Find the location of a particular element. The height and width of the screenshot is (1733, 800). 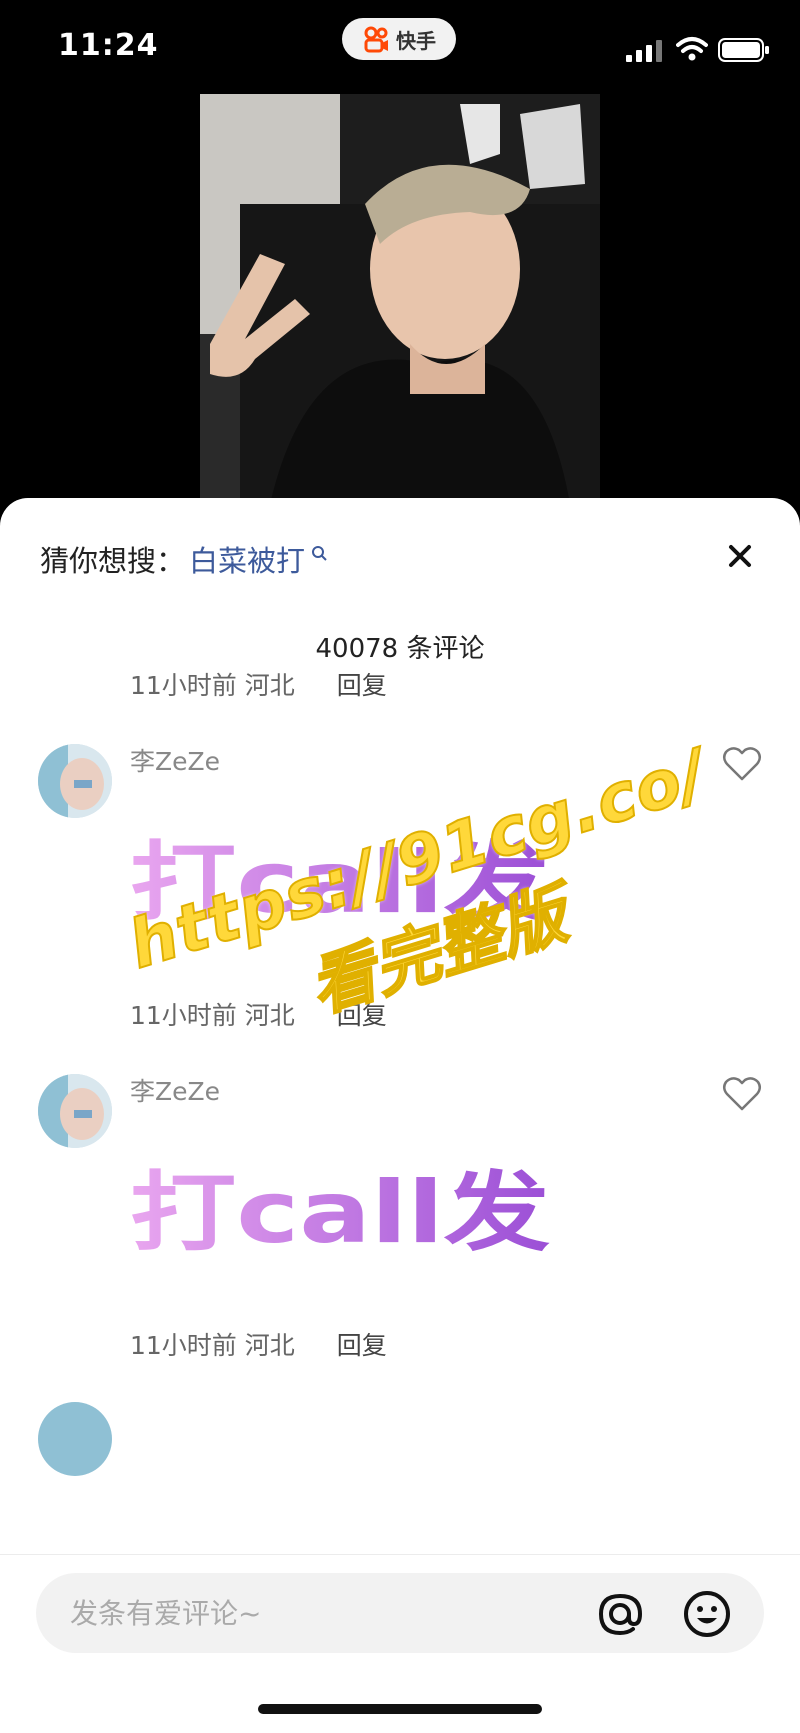

search-suggestion: 猜你想搜： 白菜被打 is located at coordinates (184, 559).